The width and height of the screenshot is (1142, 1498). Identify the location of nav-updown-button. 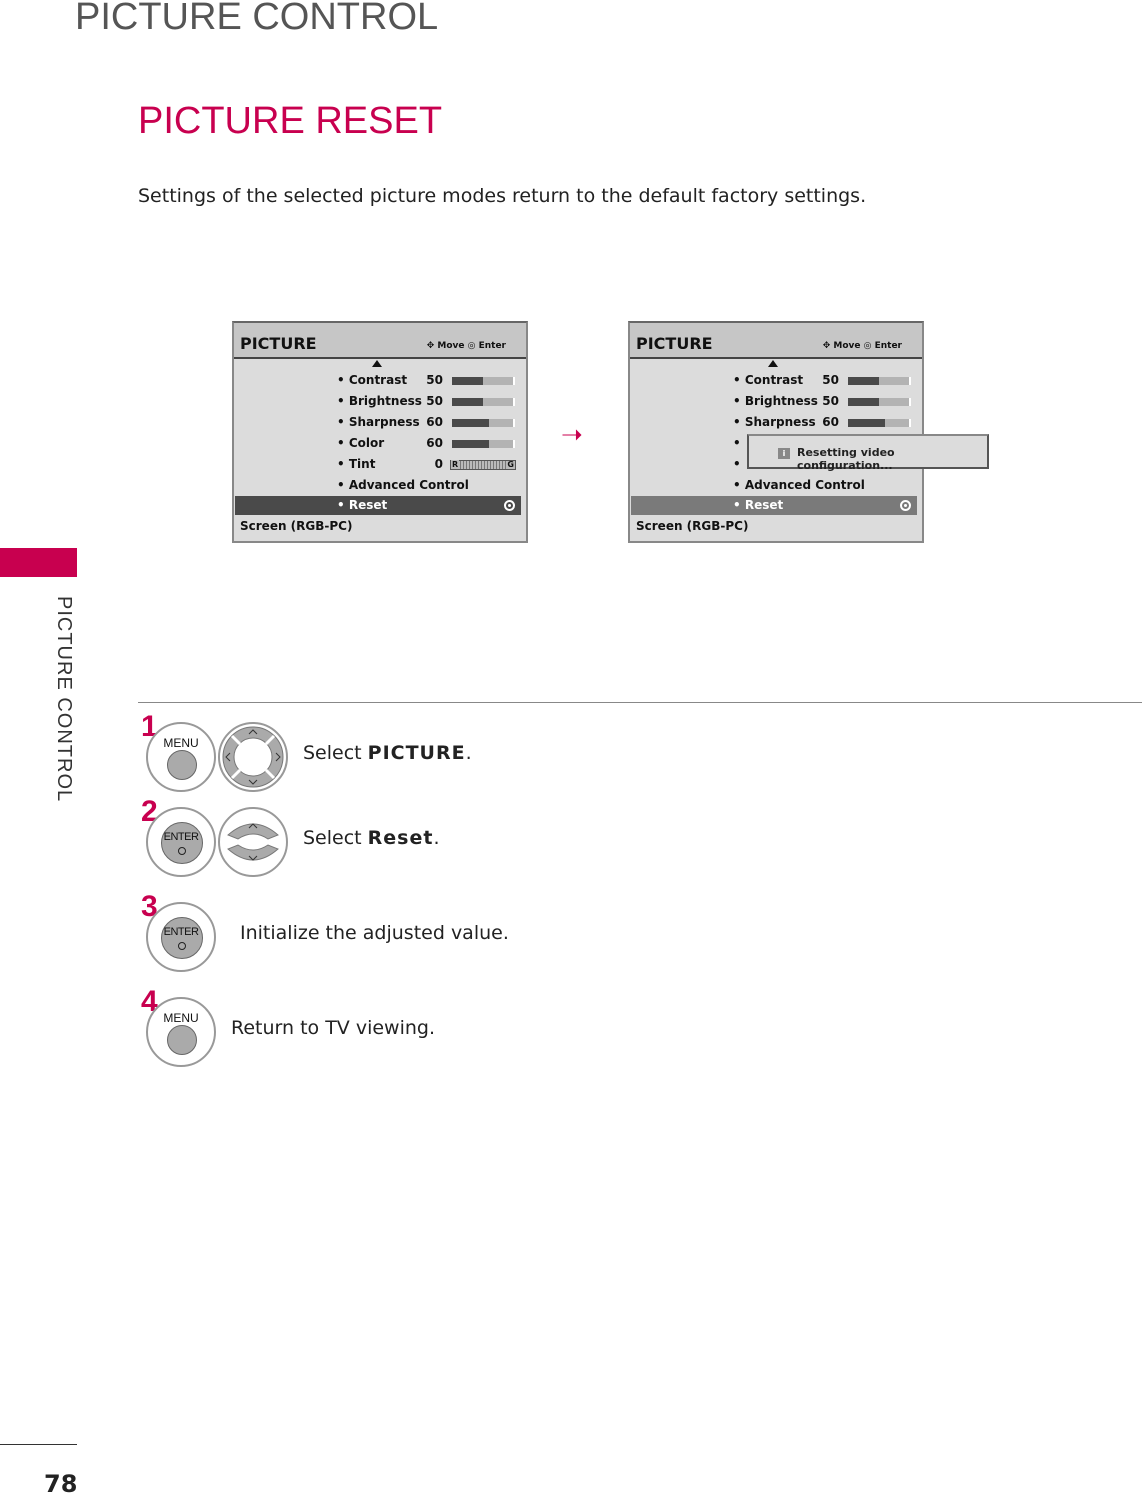
(253, 842).